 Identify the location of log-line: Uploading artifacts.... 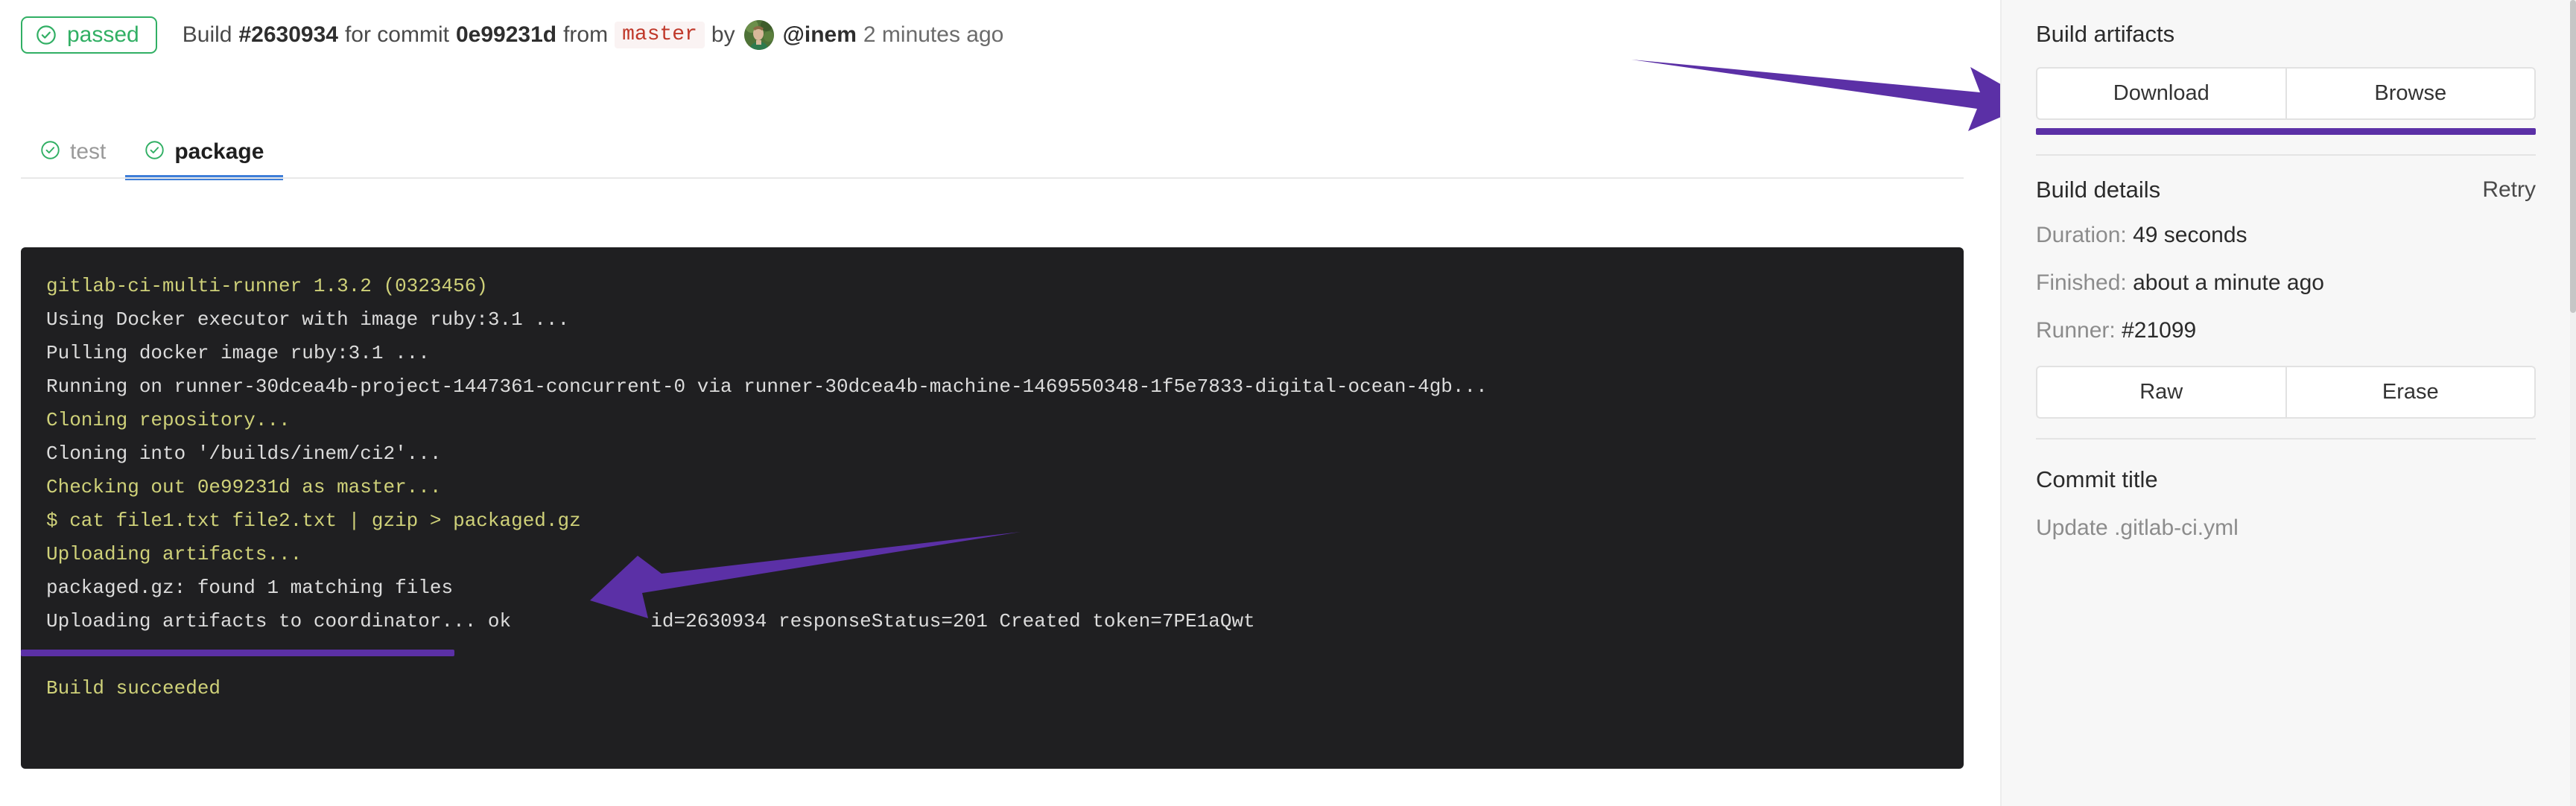
(174, 554).